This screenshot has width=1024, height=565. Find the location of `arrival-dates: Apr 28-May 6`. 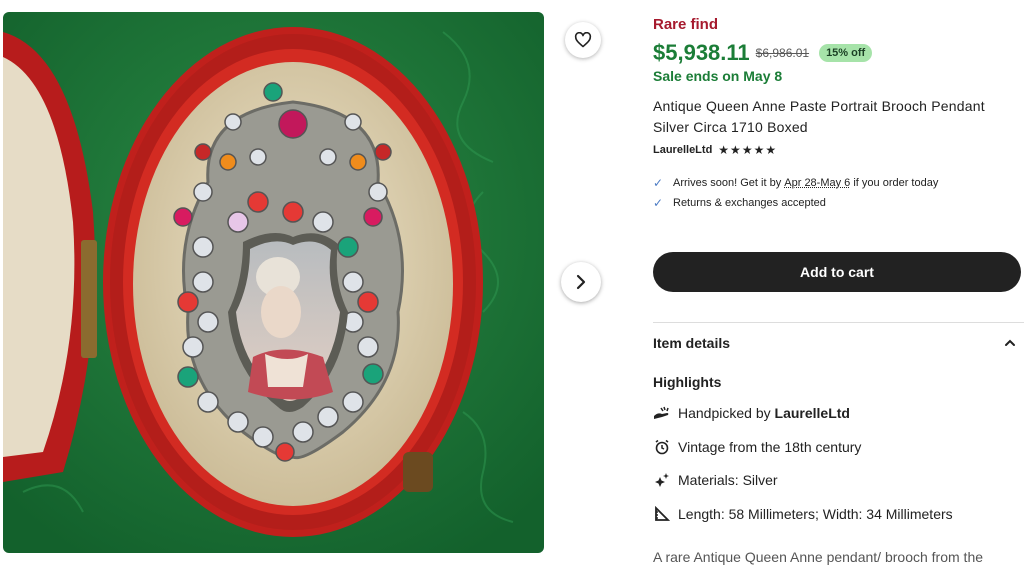

arrival-dates: Apr 28-May 6 is located at coordinates (817, 183).